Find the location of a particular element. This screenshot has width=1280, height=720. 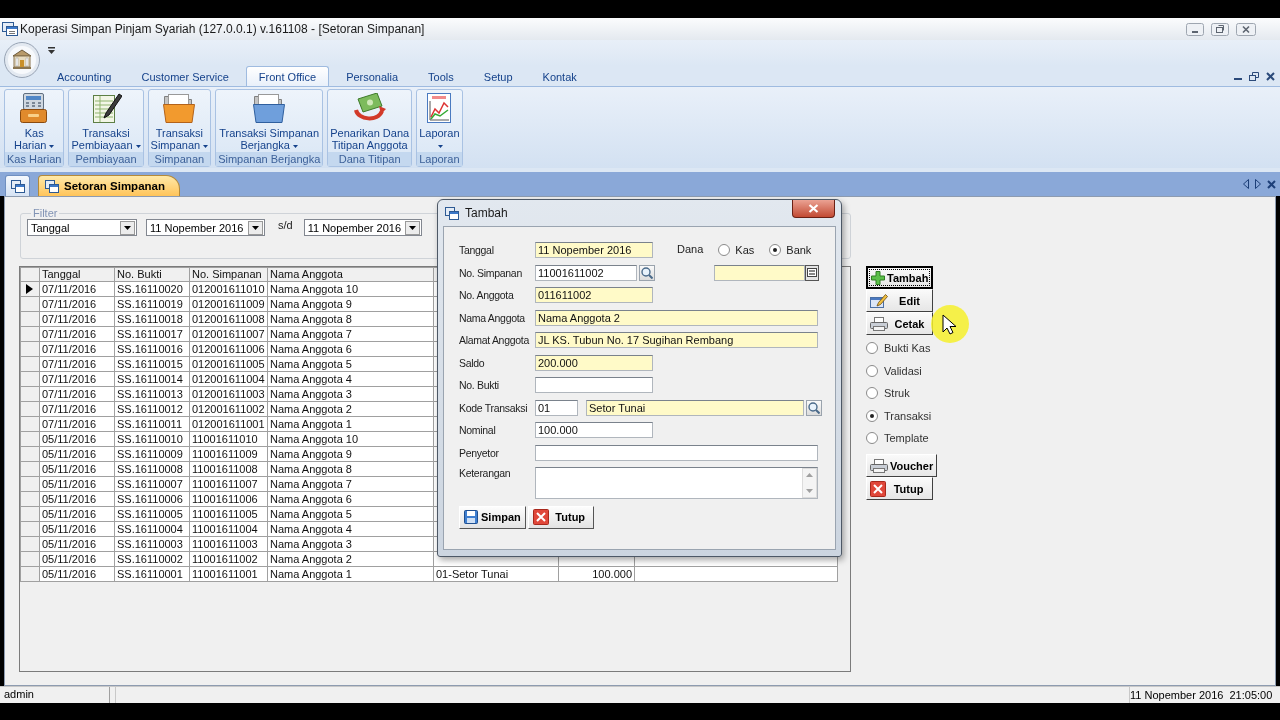

voucher-button: Voucher is located at coordinates (902, 465).